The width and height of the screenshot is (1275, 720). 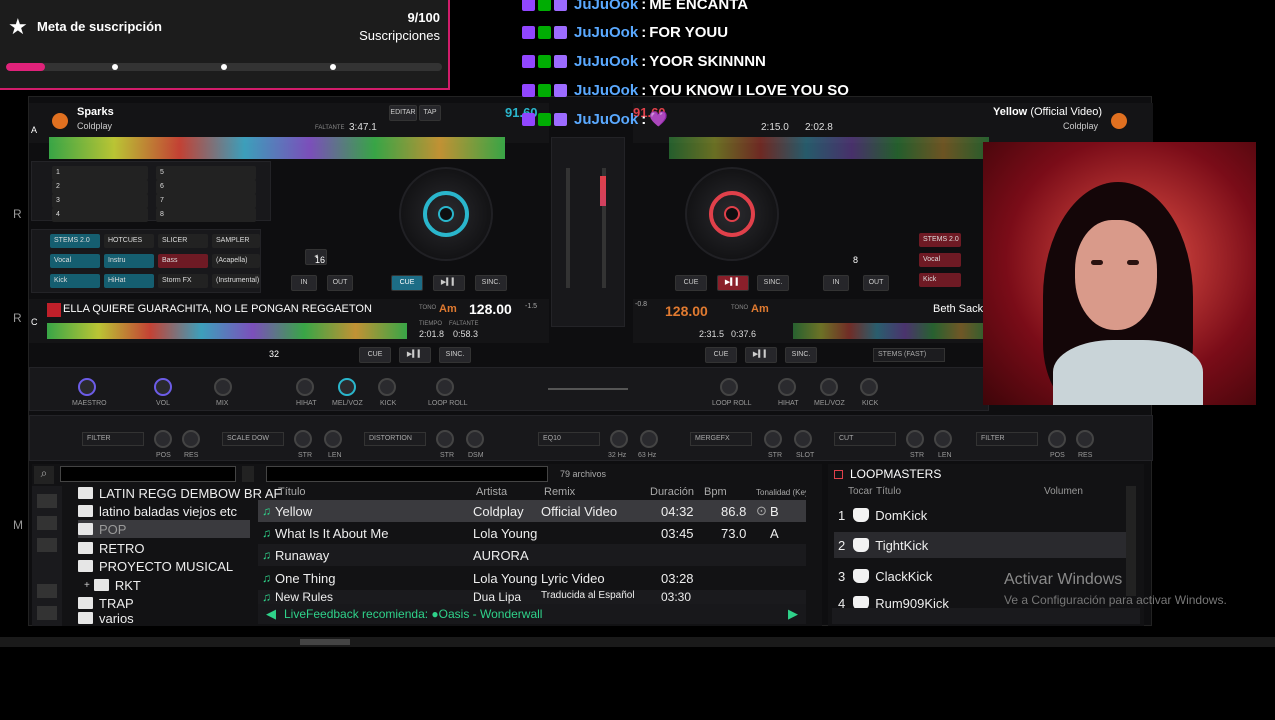 I want to click on res-knob, so click(x=191, y=439).